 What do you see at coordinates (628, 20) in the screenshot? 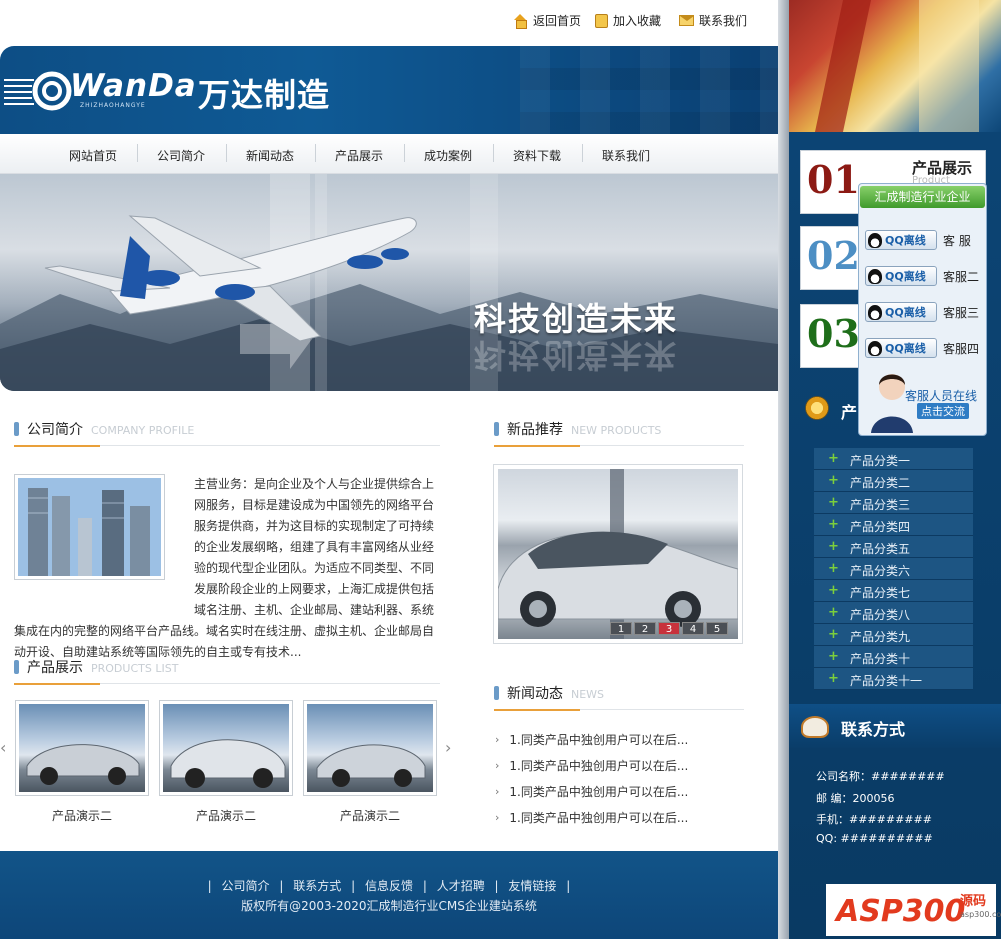
I see `favorite-link: 加入收藏` at bounding box center [628, 20].